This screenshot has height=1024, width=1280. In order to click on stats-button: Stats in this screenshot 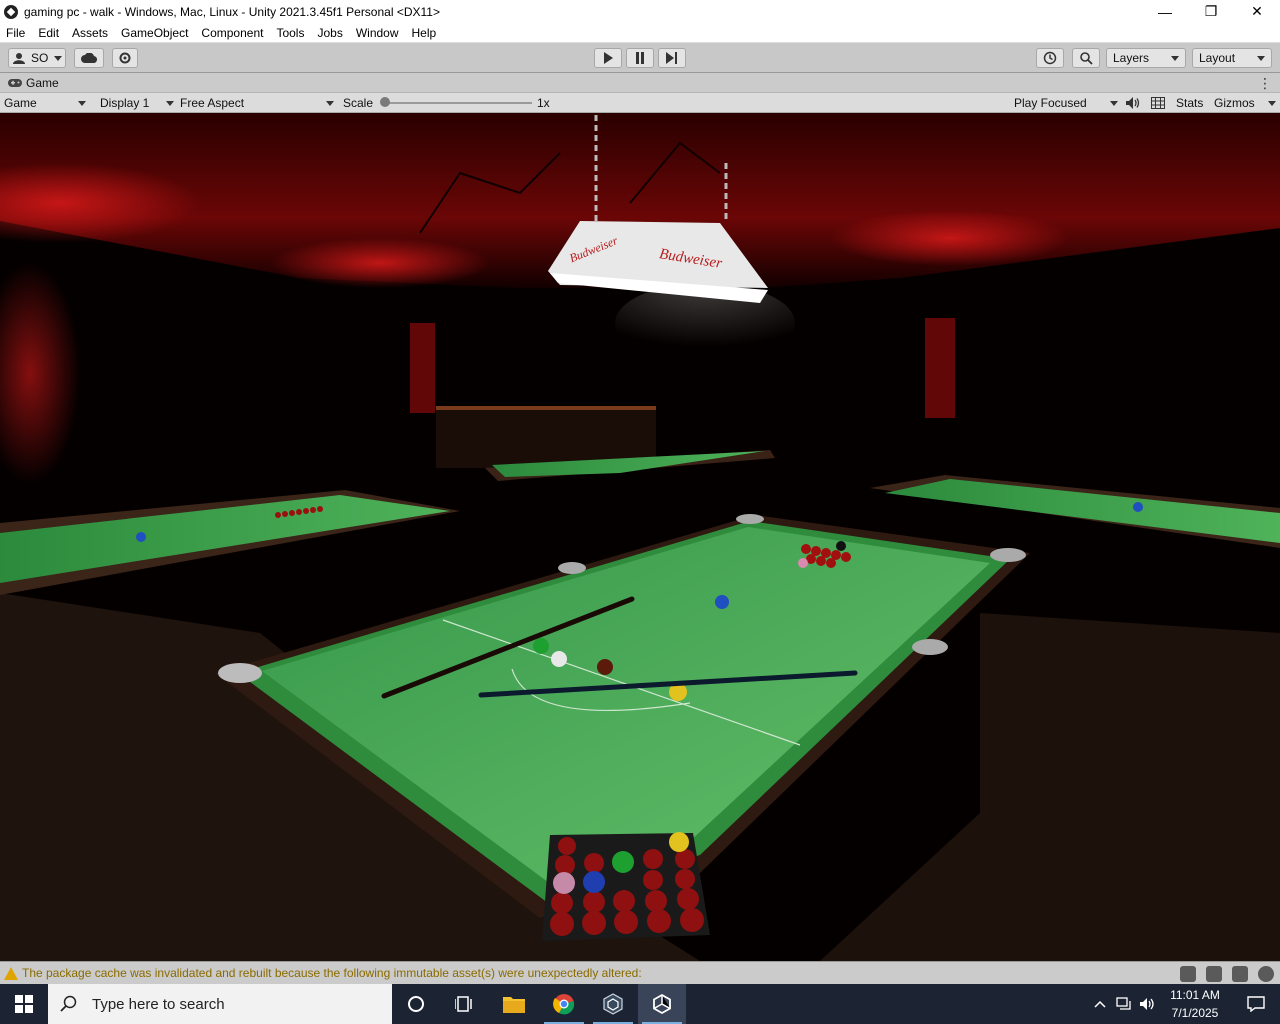, I will do `click(1189, 103)`.